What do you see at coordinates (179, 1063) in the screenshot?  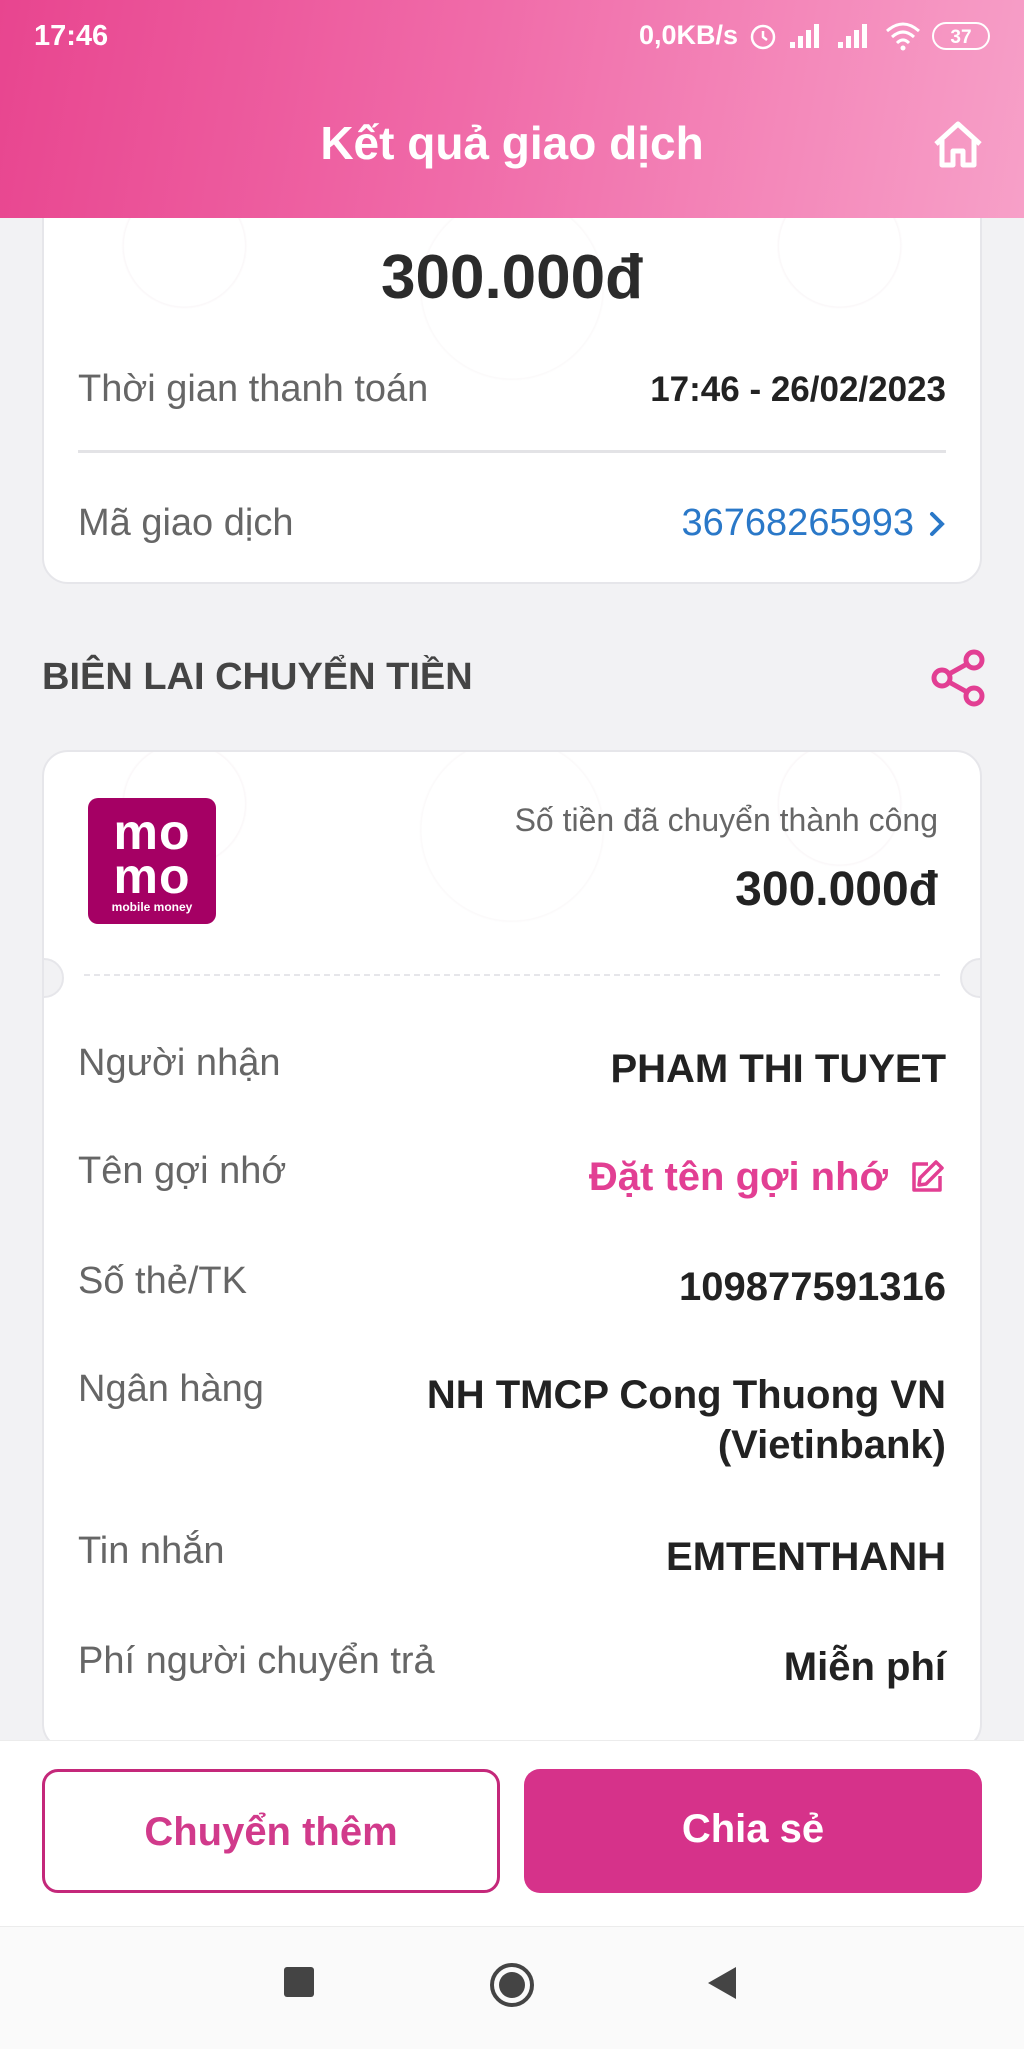 I see `row-label: Người nhận` at bounding box center [179, 1063].